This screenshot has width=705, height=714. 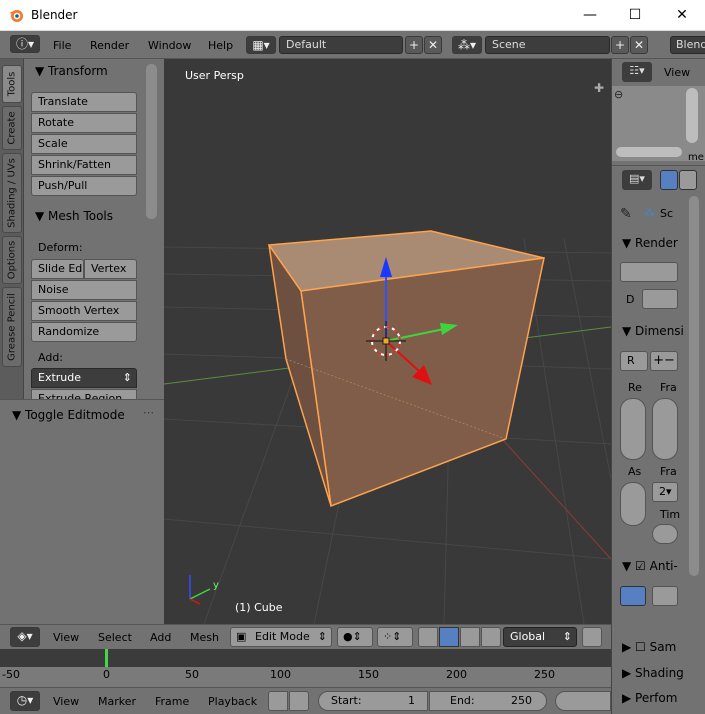 What do you see at coordinates (25, 637) in the screenshot?
I see `3d-view-editor-icon: ◈▾` at bounding box center [25, 637].